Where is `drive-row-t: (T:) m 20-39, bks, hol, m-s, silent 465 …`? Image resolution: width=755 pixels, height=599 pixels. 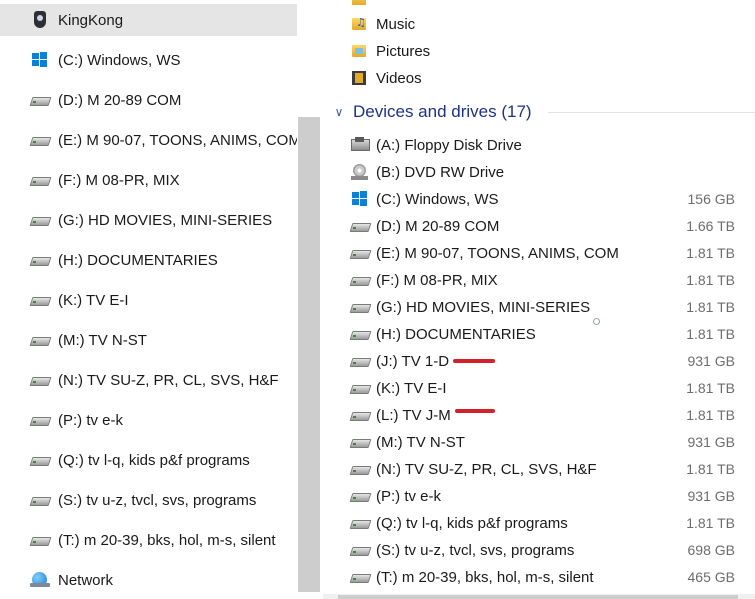
drive-row-t: (T:) m 20-39, bks, hol, m-s, silent 465 … is located at coordinates (552, 577).